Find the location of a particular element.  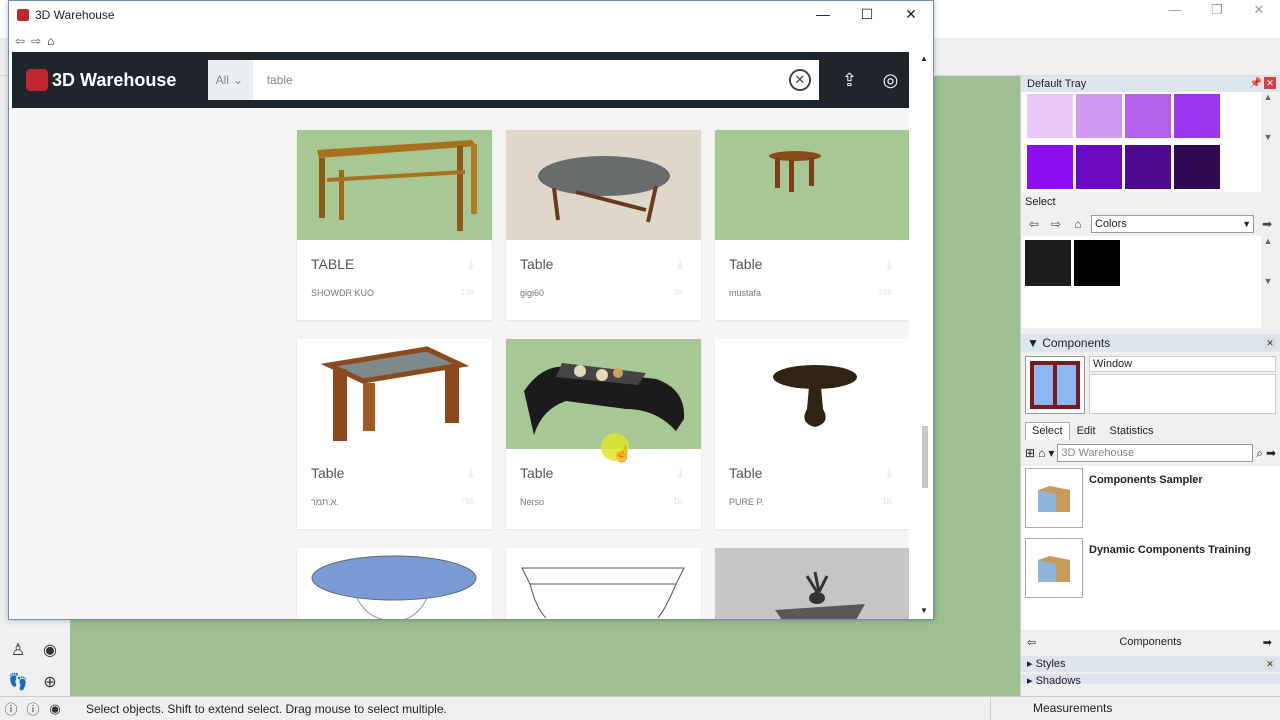

model-card: Table ⤓ mustafa 298 is located at coordinates (812, 225).